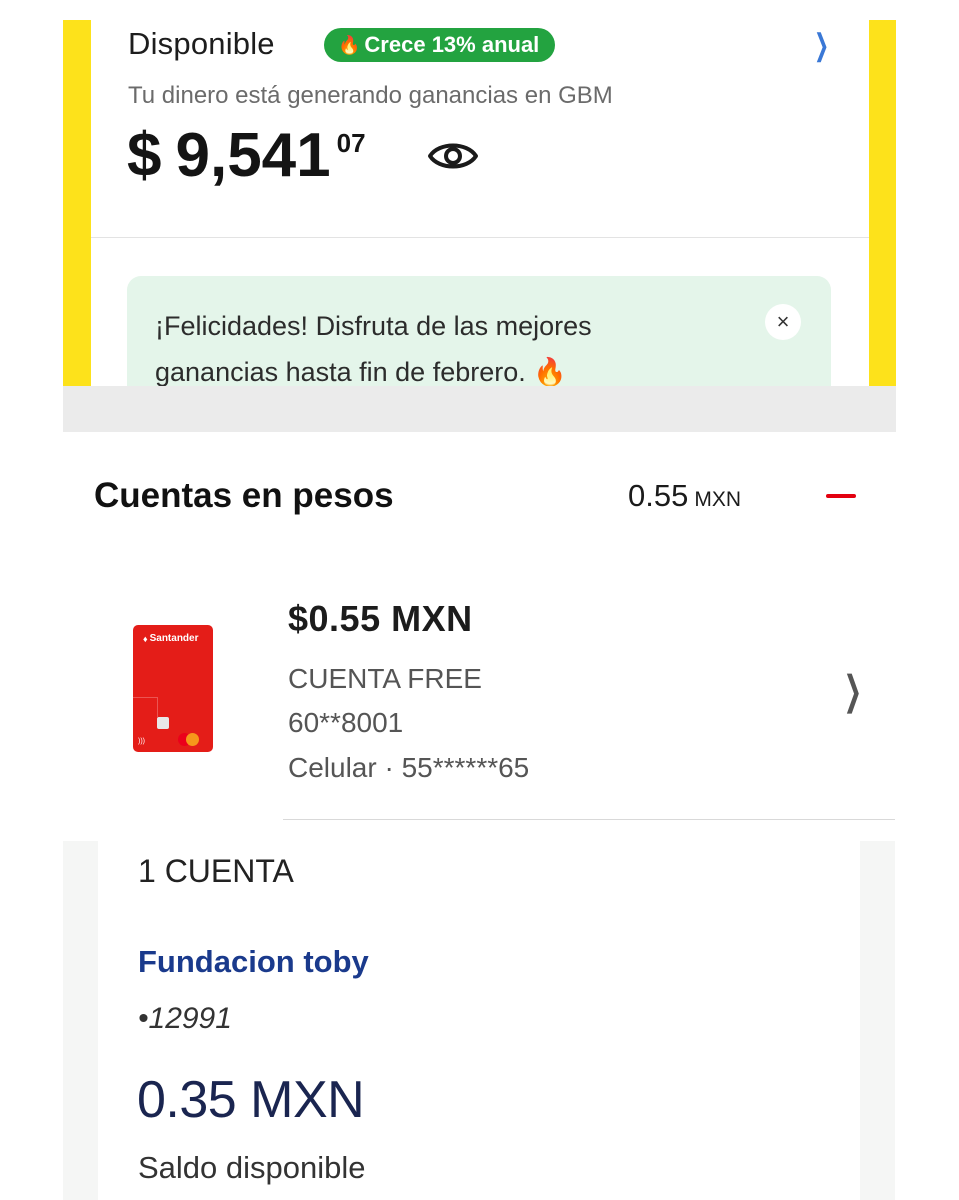 This screenshot has width=959, height=1200. I want to click on flame-logo-icon: ♦, so click(145, 638).